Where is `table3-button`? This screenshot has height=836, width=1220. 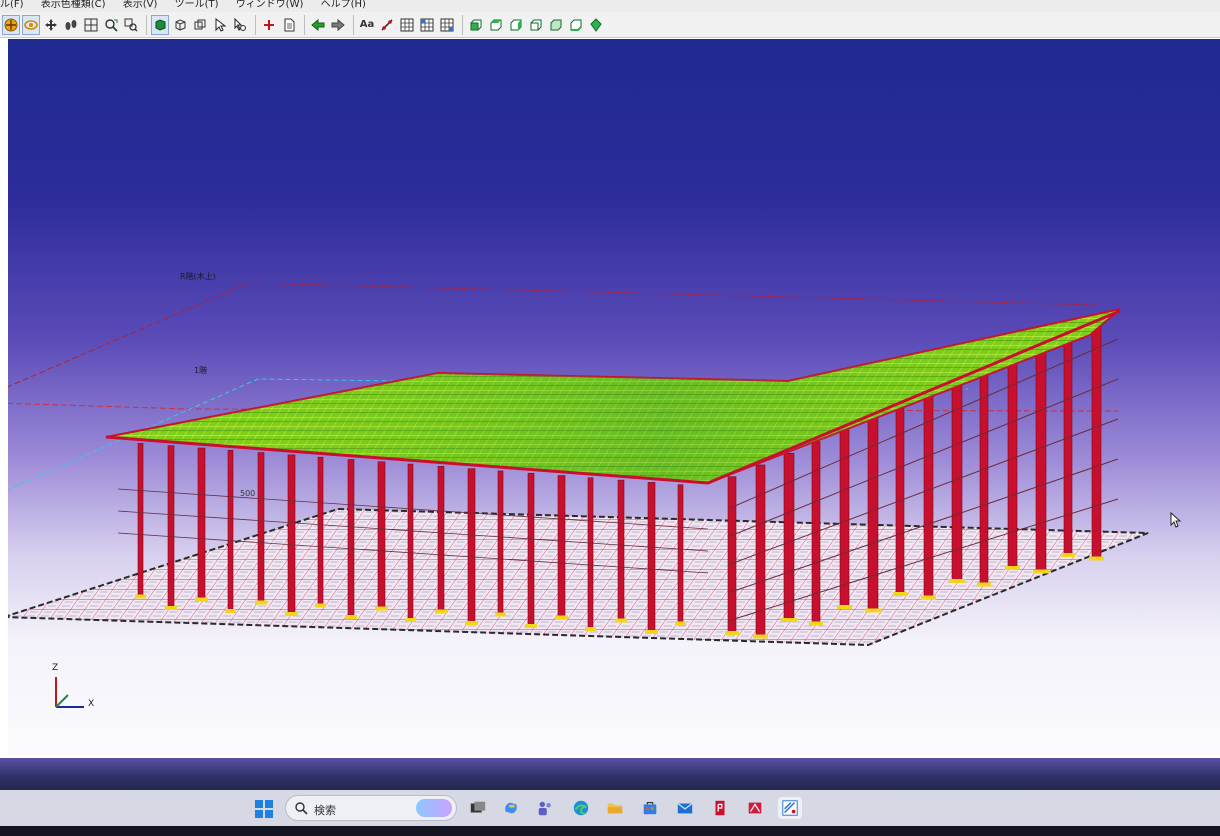
table3-button is located at coordinates (447, 25).